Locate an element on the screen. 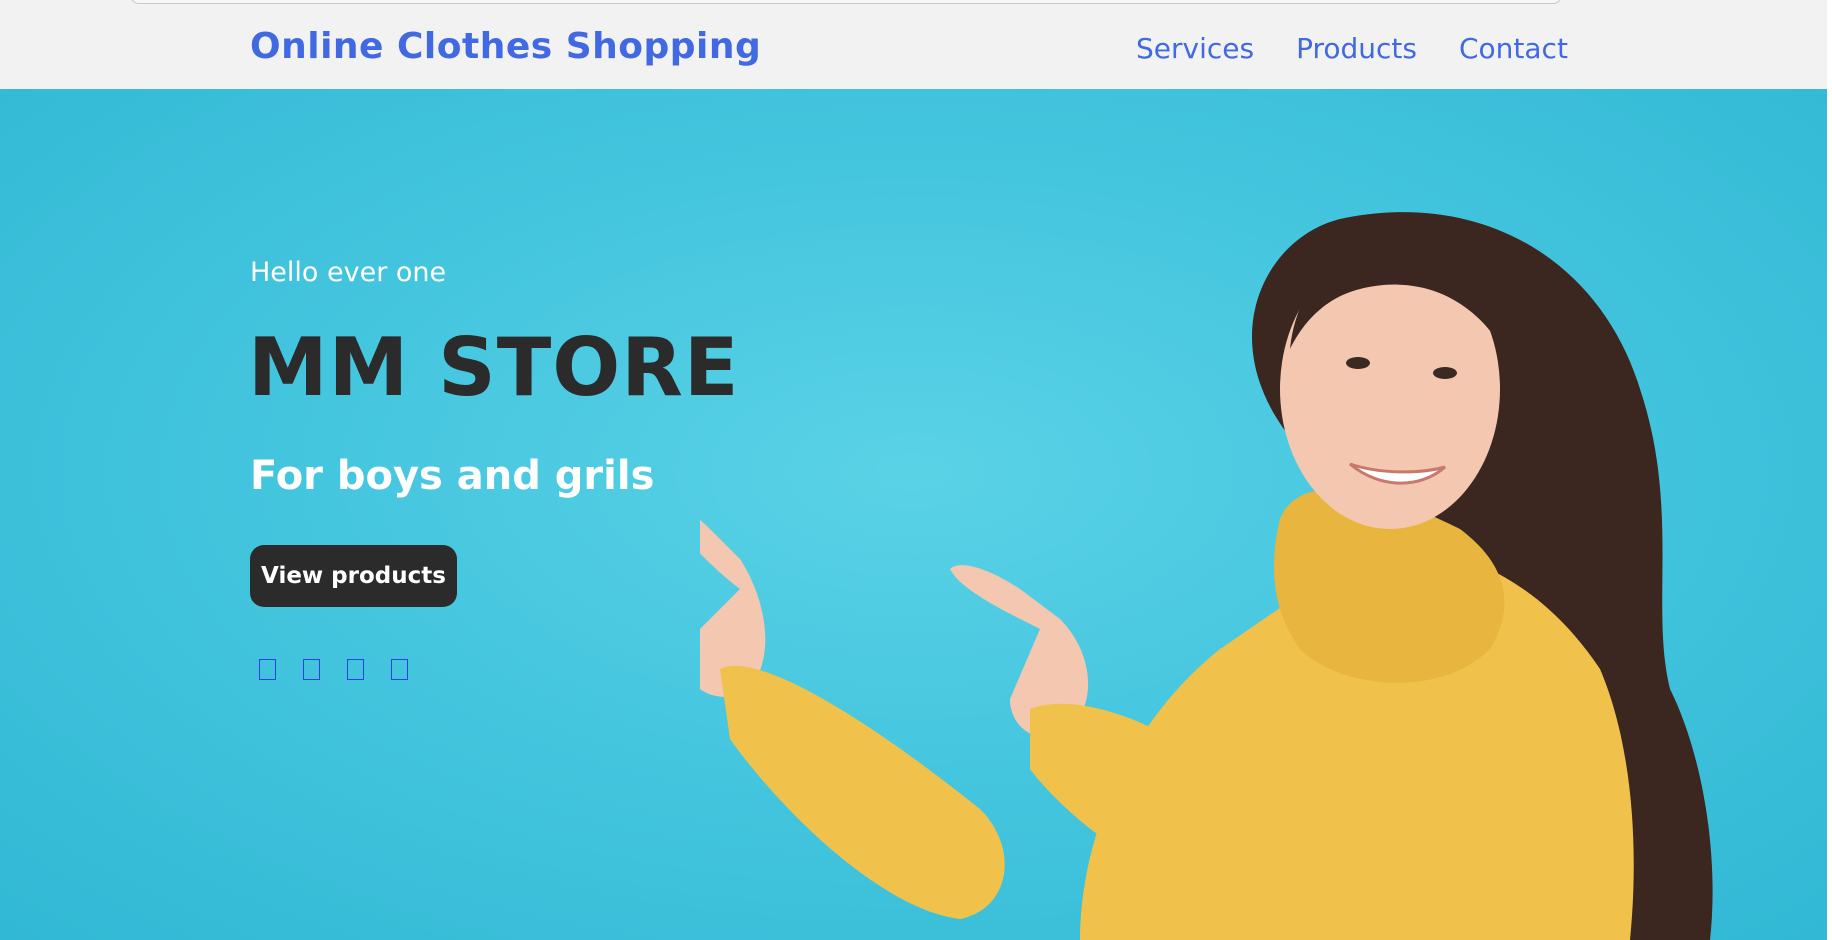 Image resolution: width=1832 pixels, height=940 pixels. hero-tagline: For boys and grils is located at coordinates (452, 476).